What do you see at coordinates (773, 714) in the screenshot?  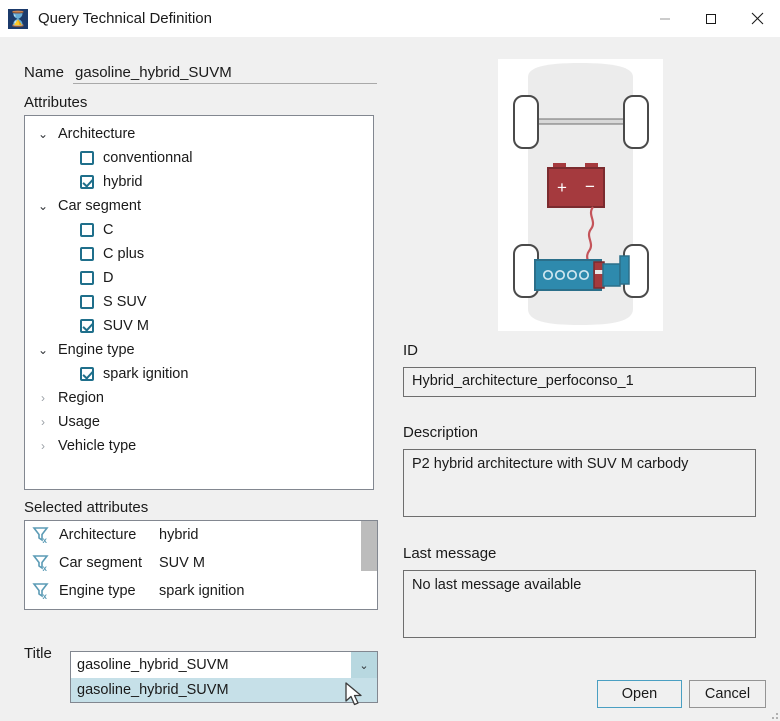 I see `resize-grip` at bounding box center [773, 714].